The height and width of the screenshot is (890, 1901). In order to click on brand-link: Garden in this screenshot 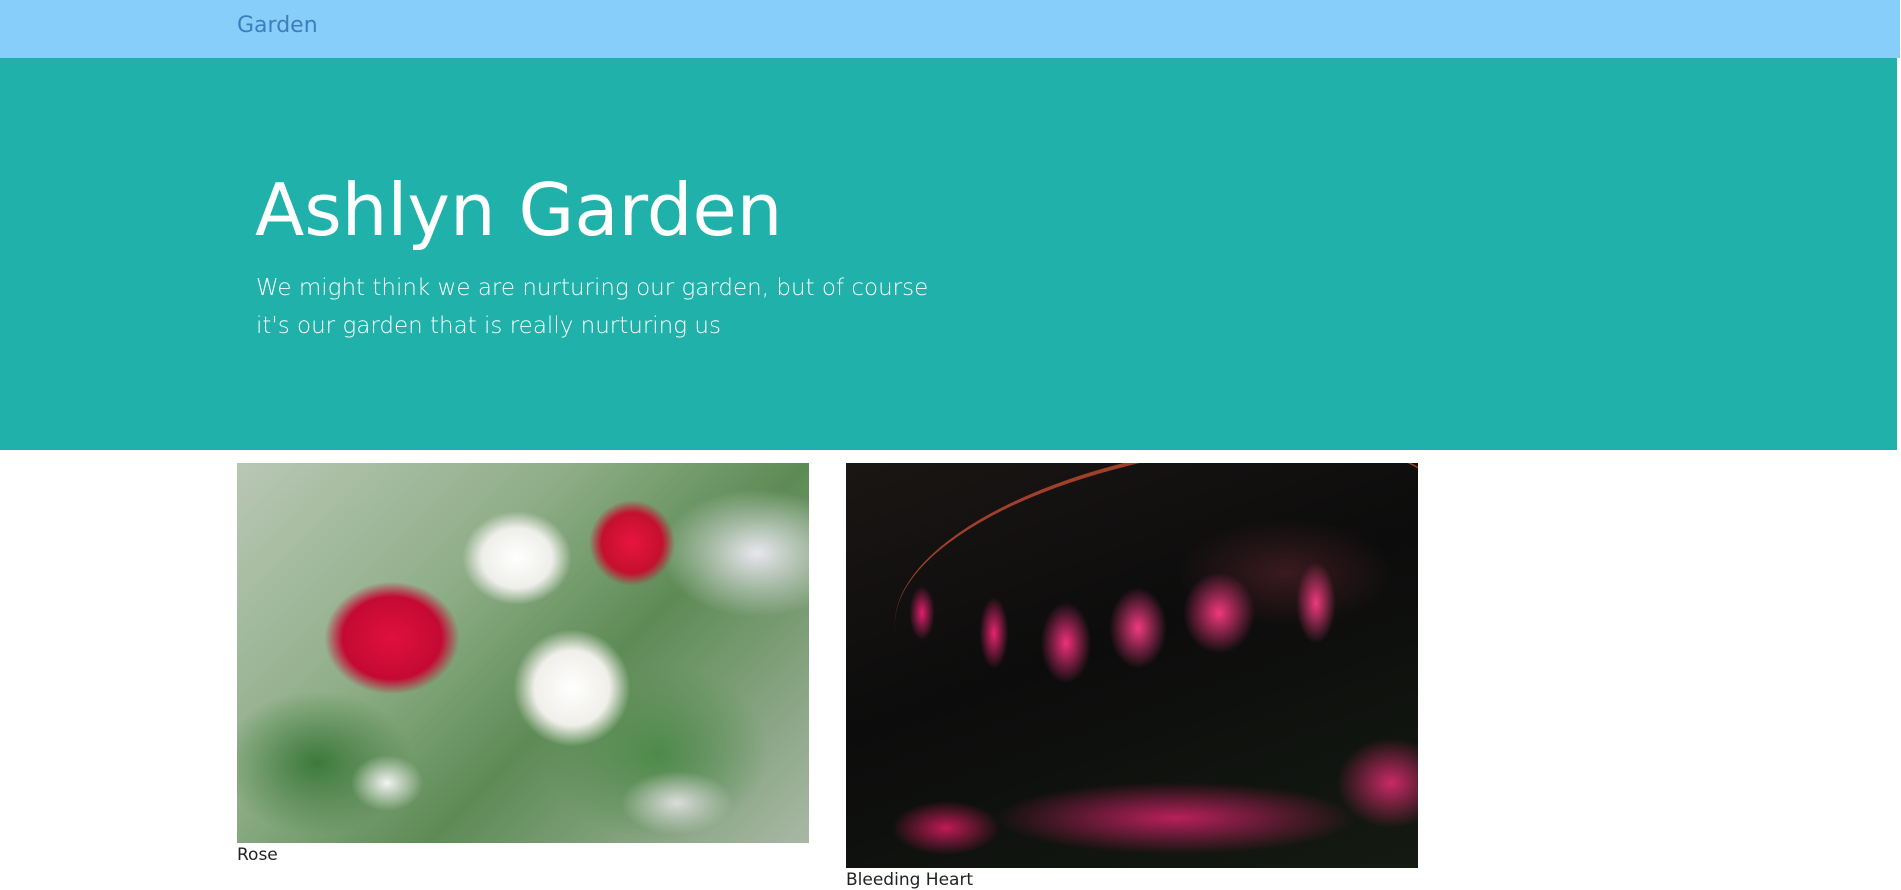, I will do `click(277, 25)`.